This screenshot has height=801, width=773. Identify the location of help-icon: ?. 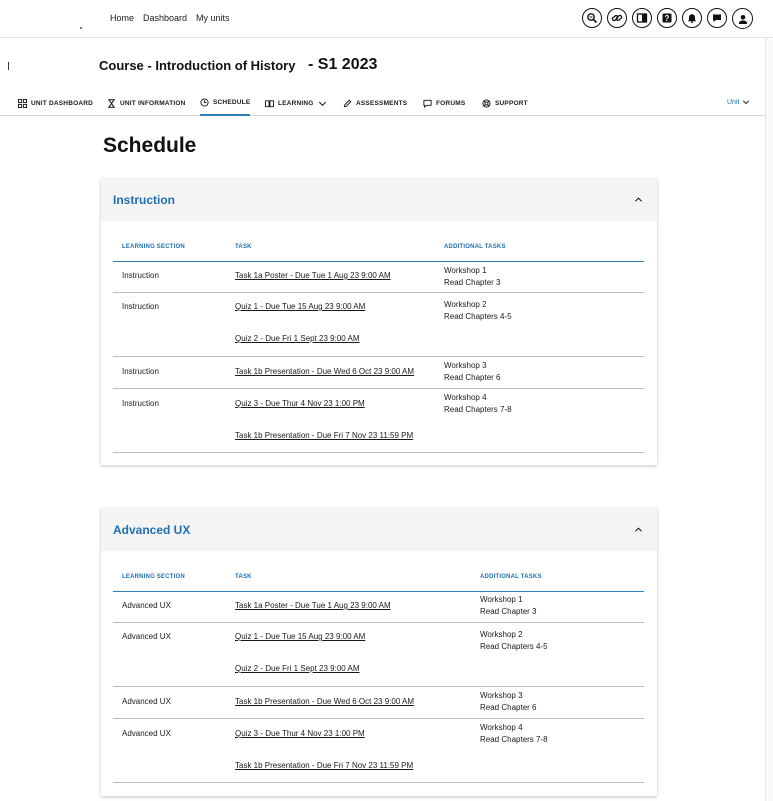
(667, 18).